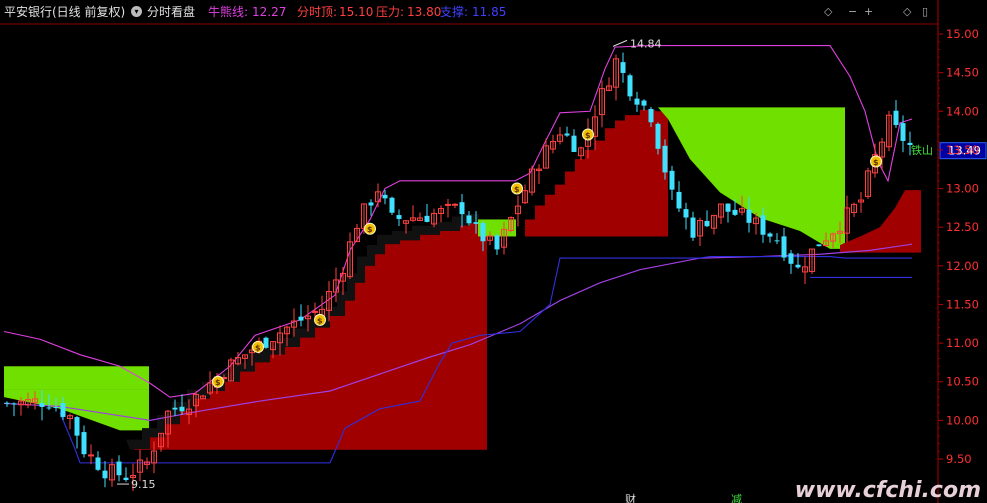  I want to click on y-tick-label: 13.50, so click(962, 150).